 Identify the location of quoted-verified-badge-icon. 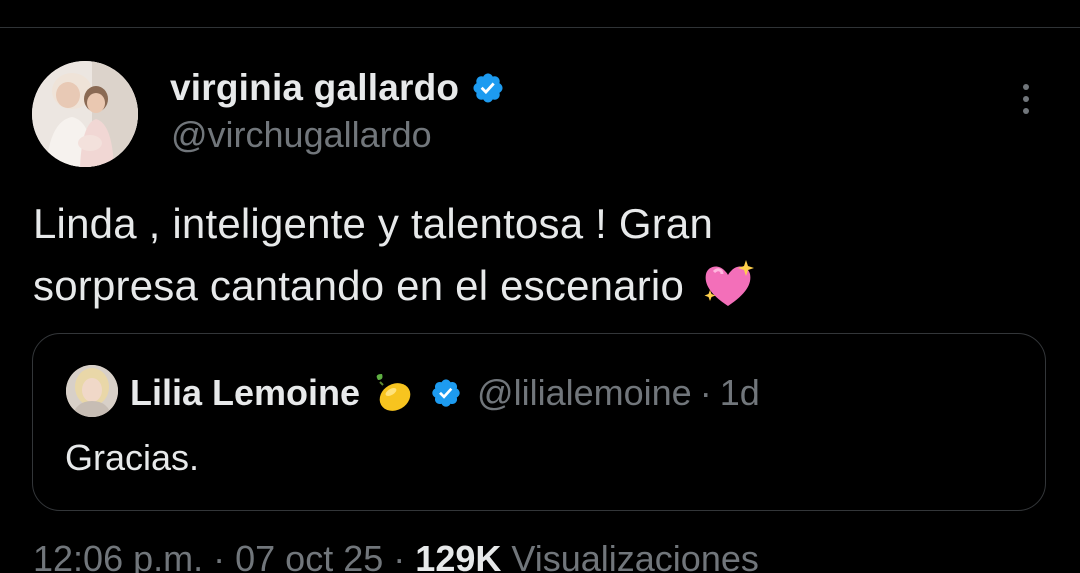
(446, 393).